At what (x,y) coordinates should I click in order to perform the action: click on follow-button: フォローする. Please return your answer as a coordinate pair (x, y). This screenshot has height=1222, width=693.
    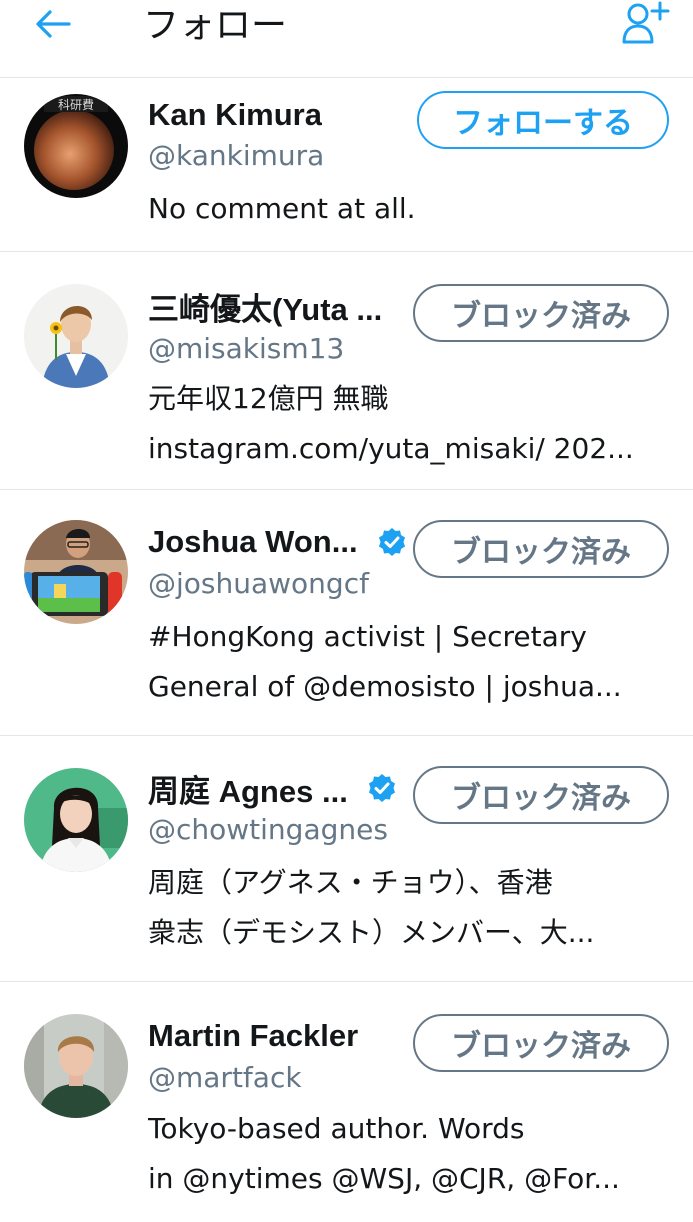
    Looking at the image, I should click on (543, 120).